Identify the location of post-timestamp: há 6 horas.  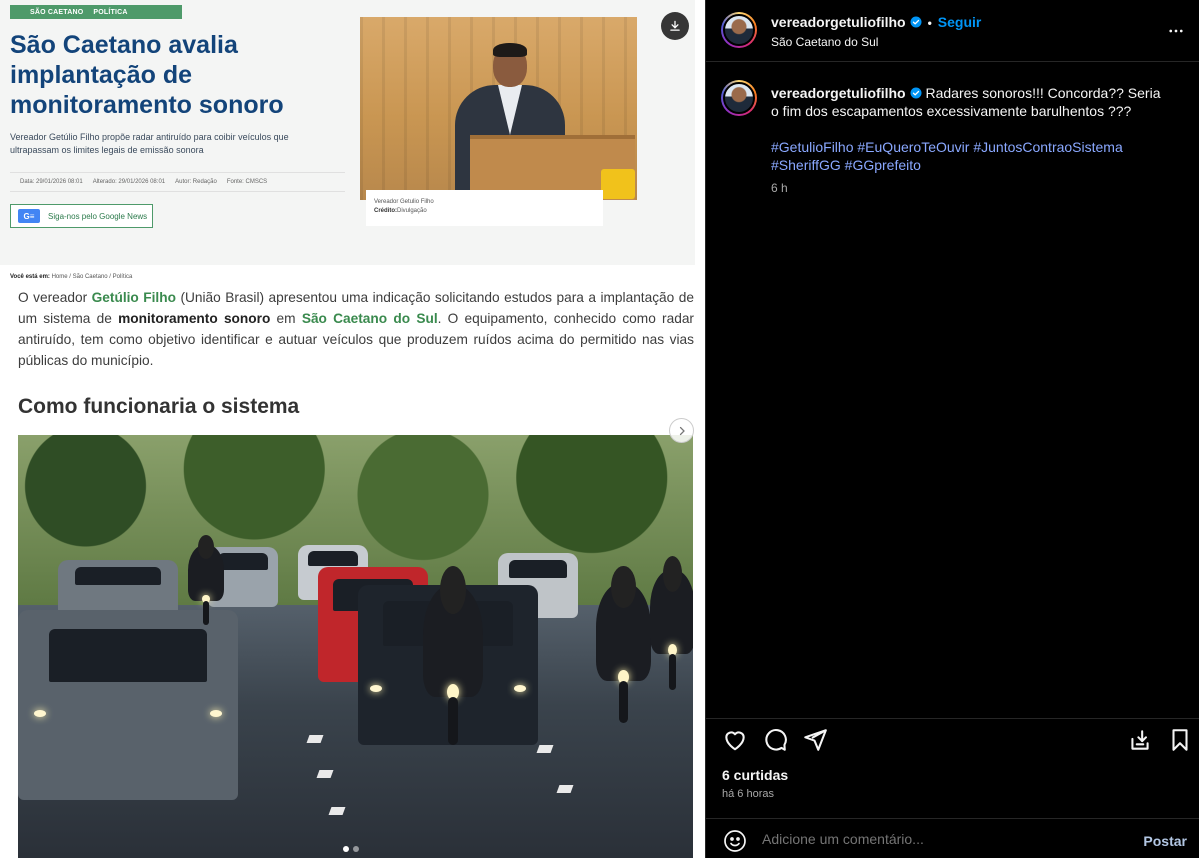
(748, 794).